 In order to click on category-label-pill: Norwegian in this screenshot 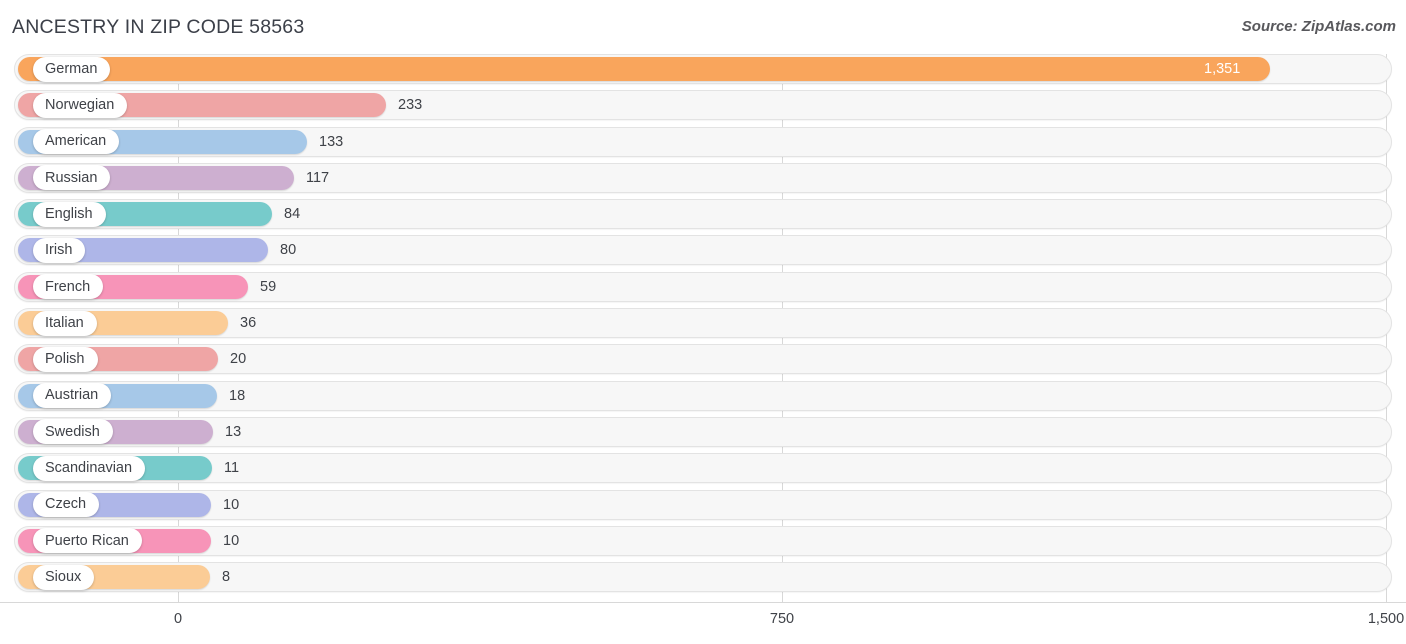, I will do `click(80, 105)`.